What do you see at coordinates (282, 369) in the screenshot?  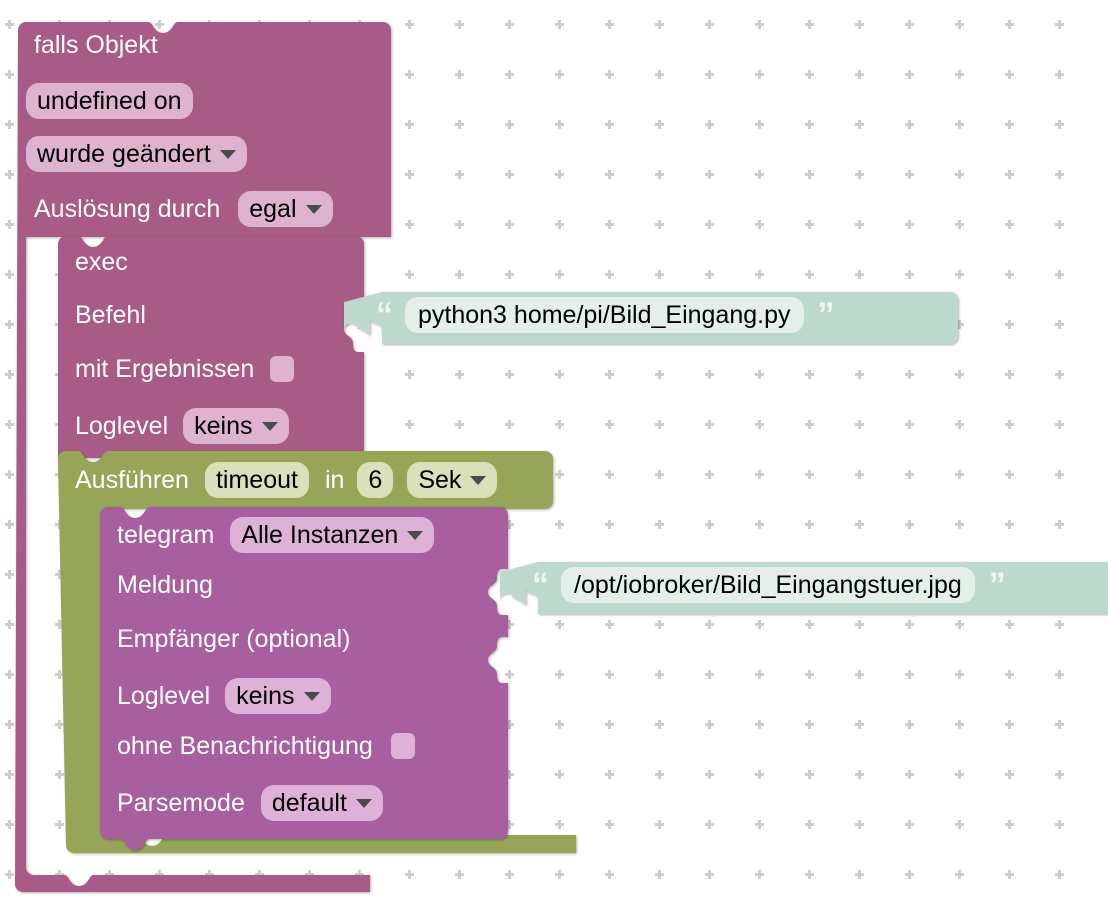 I see `exec-results-checkbox` at bounding box center [282, 369].